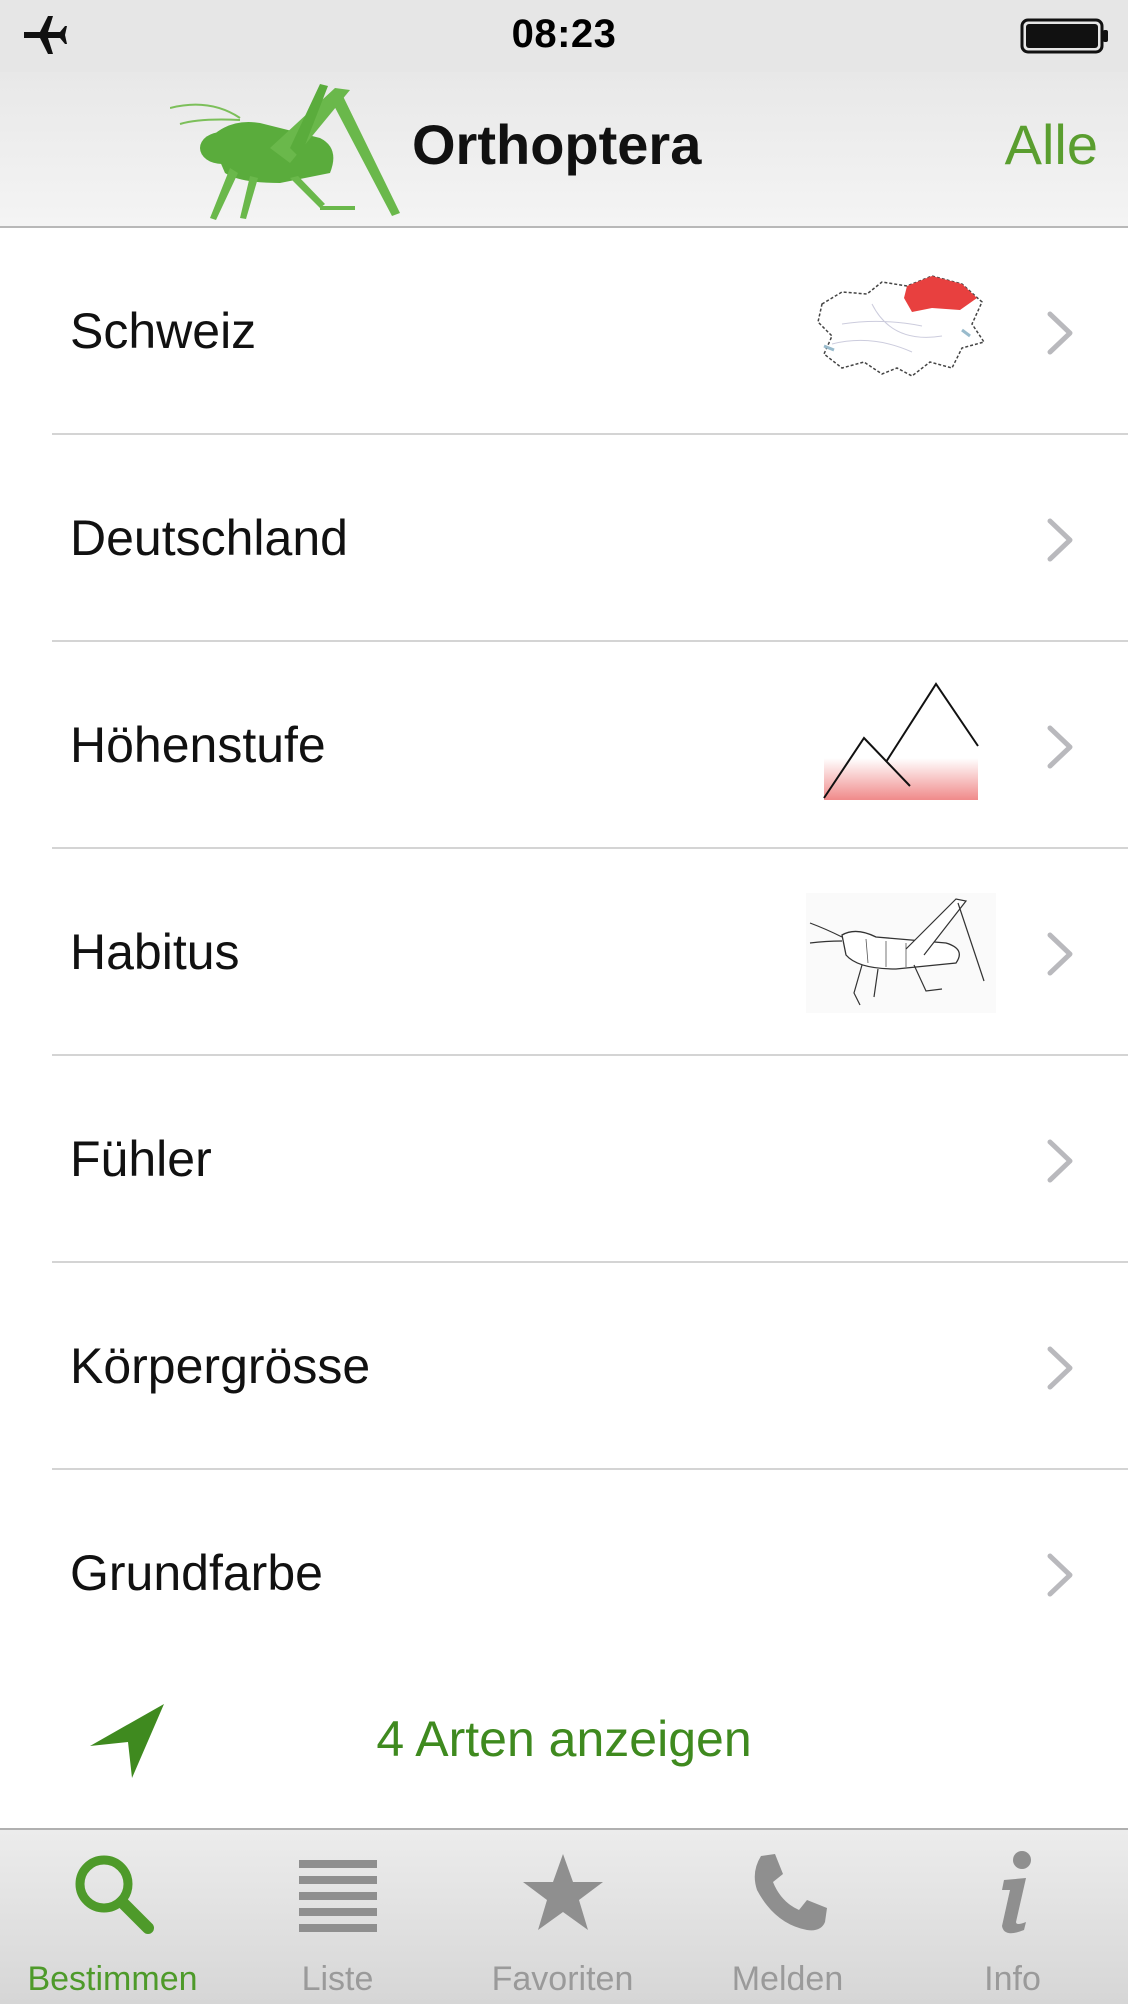  Describe the element at coordinates (564, 331) in the screenshot. I see `list-item-schweiz: Schweiz` at that location.